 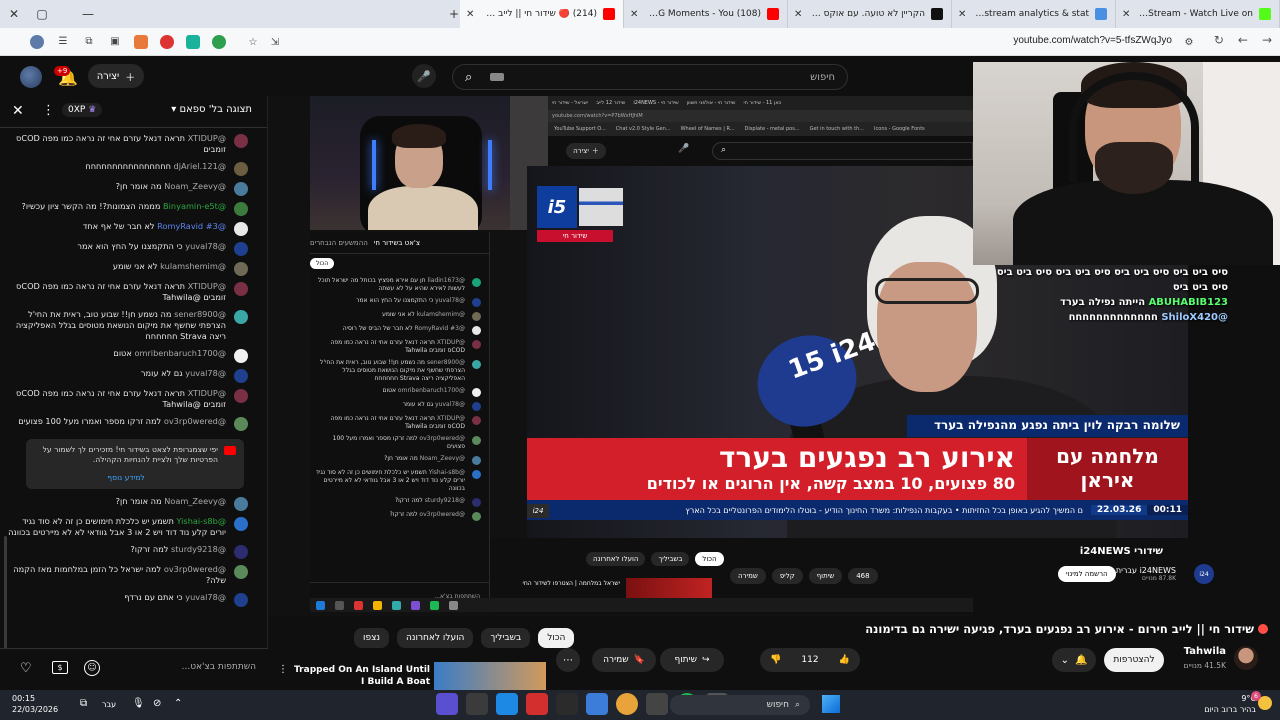 What do you see at coordinates (82, 110) in the screenshot?
I see `xp-badge: 0XP ♛` at bounding box center [82, 110].